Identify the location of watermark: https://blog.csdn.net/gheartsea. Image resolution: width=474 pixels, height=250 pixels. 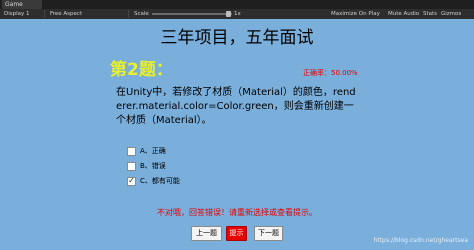
(420, 240).